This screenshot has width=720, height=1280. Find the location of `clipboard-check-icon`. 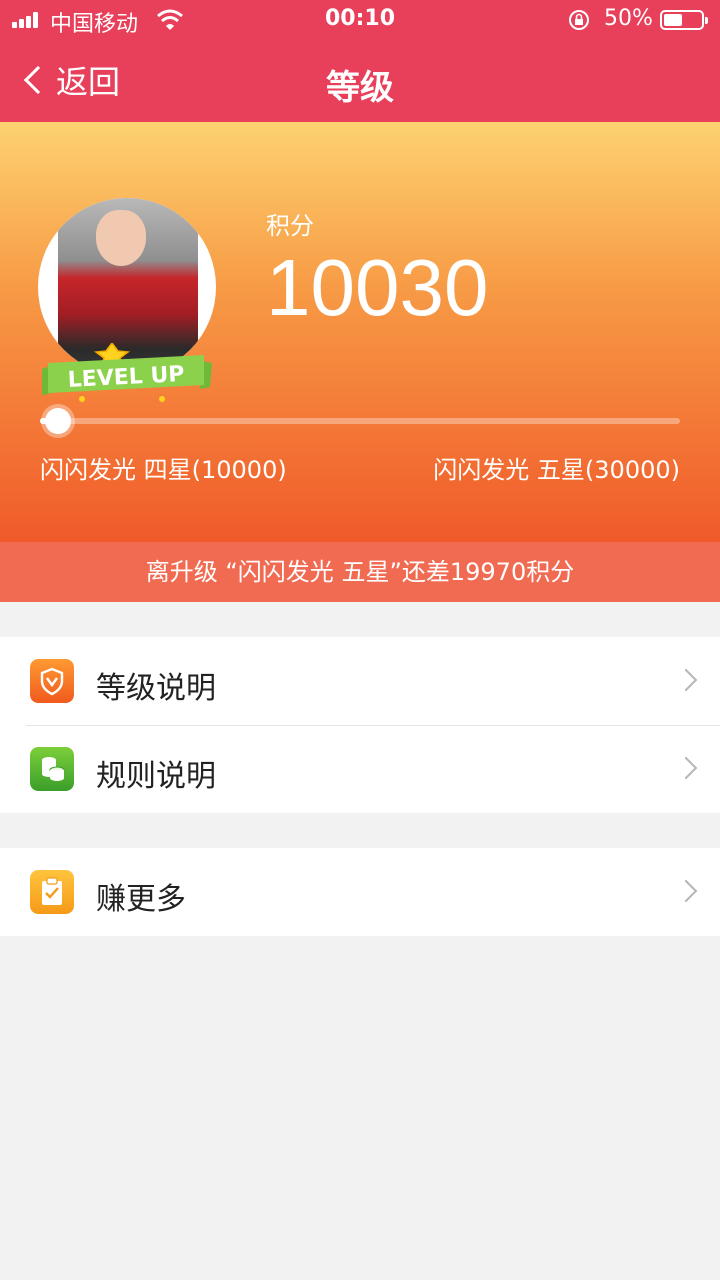

clipboard-check-icon is located at coordinates (52, 892).